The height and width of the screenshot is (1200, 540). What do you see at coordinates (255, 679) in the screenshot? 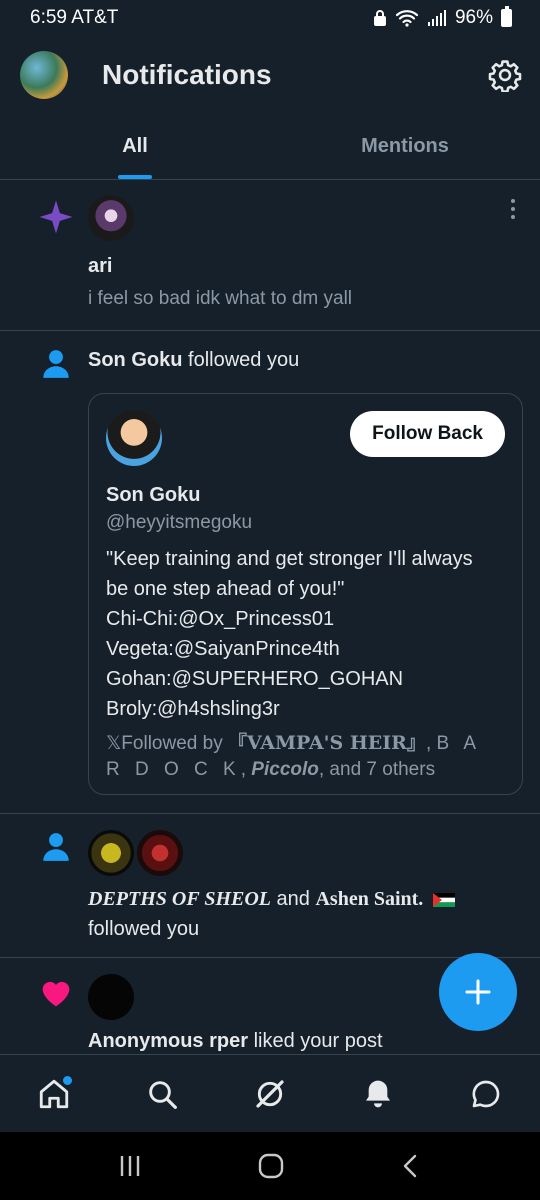
I see `bio-line: Gohan:@SUPERHERO_GOHAN` at bounding box center [255, 679].